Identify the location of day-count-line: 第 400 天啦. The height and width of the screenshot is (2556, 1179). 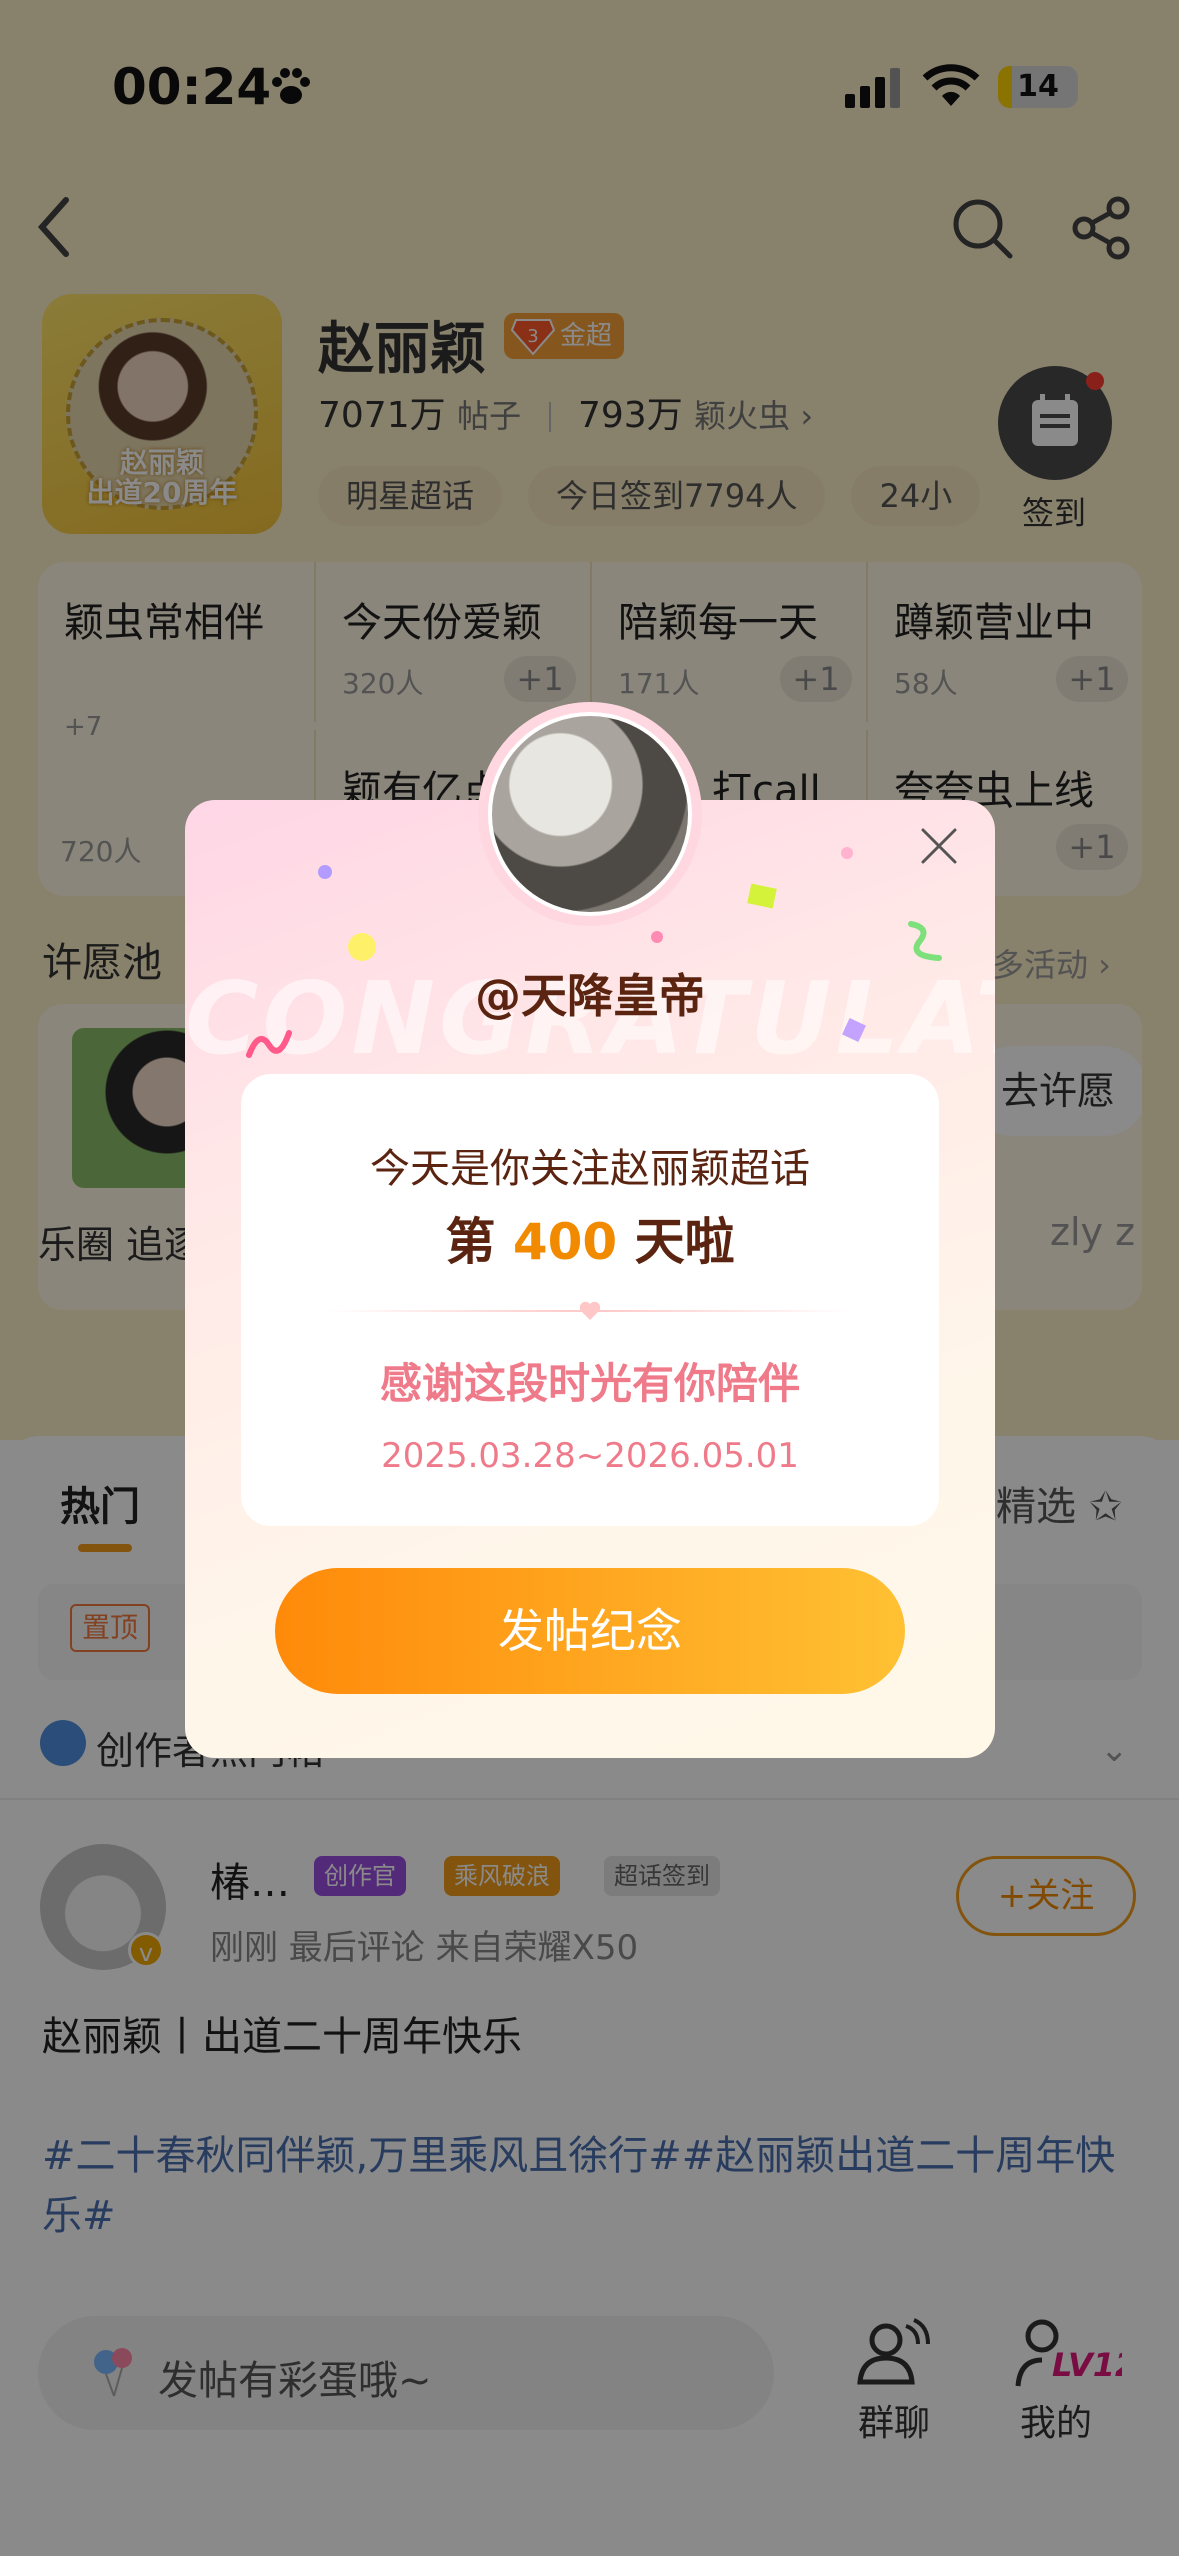
(590, 1238).